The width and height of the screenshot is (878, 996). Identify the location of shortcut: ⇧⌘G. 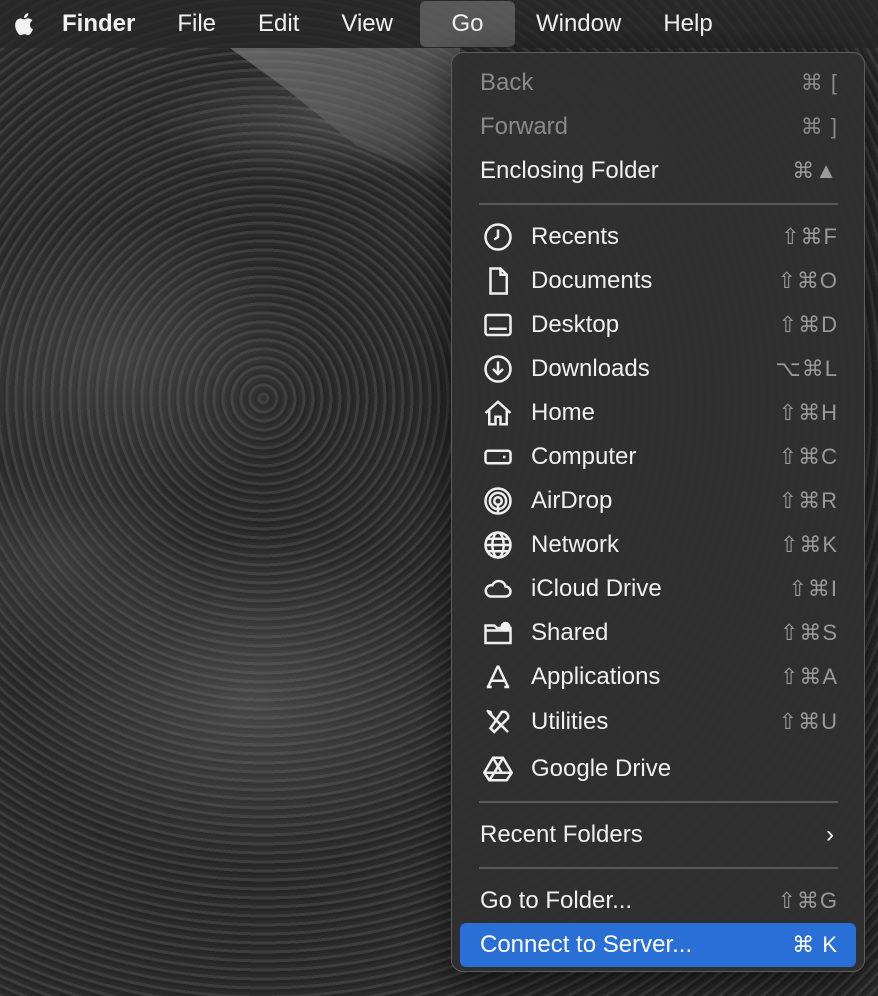
(807, 900).